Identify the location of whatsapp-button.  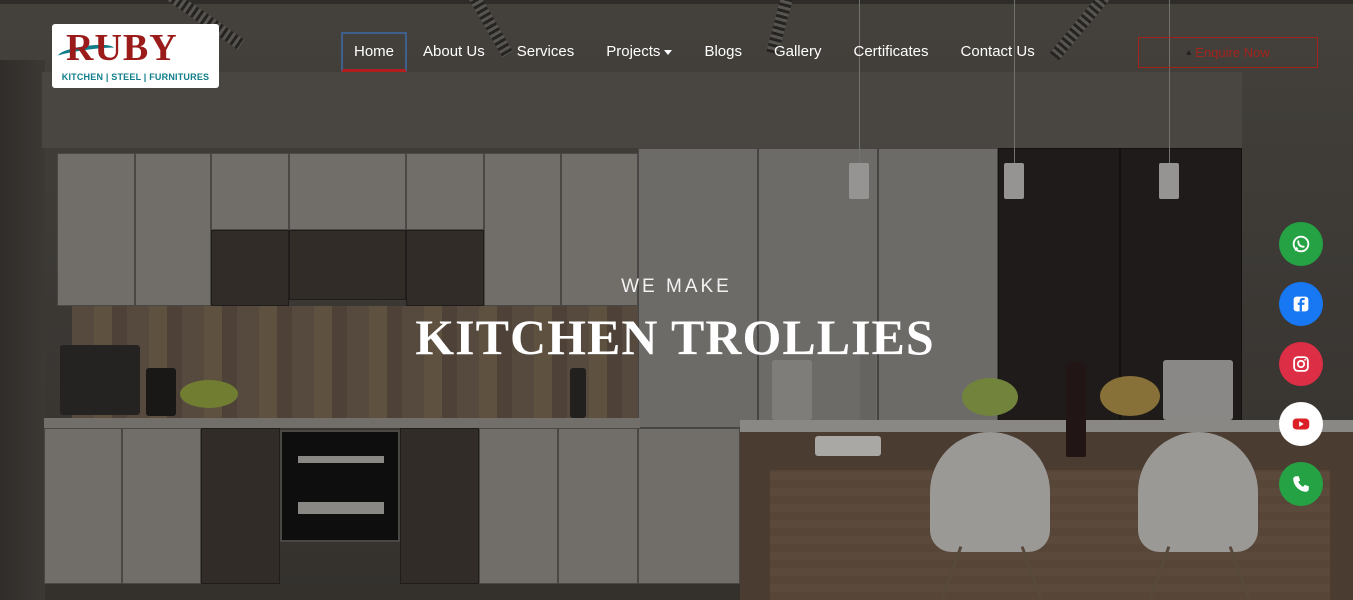
(1301, 244).